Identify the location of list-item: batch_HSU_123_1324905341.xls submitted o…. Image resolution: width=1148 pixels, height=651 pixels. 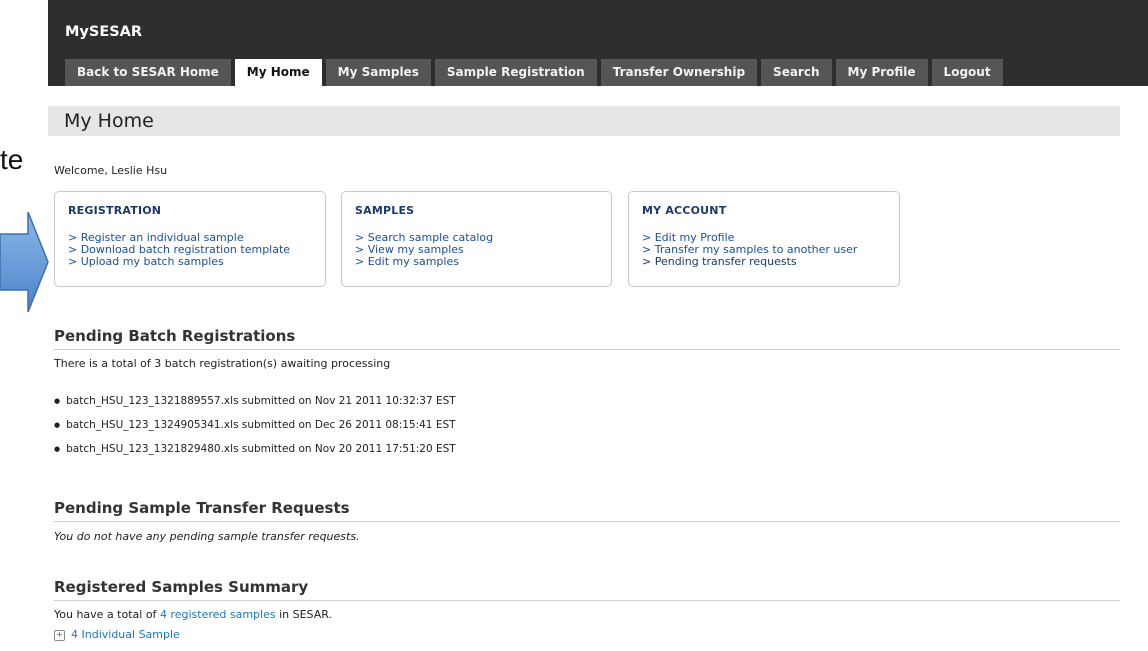
(255, 431).